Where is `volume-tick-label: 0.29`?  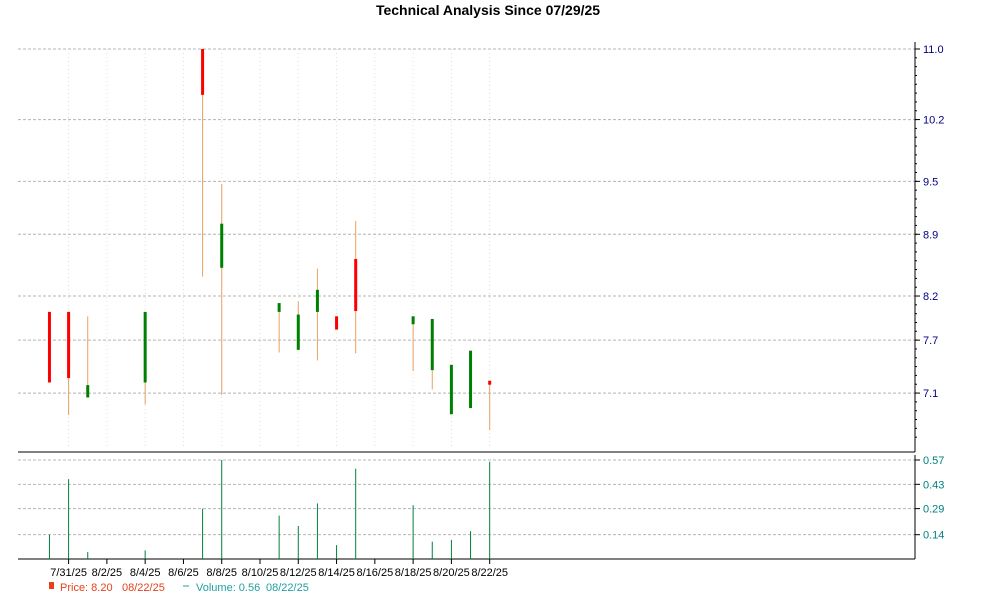 volume-tick-label: 0.29 is located at coordinates (933, 510).